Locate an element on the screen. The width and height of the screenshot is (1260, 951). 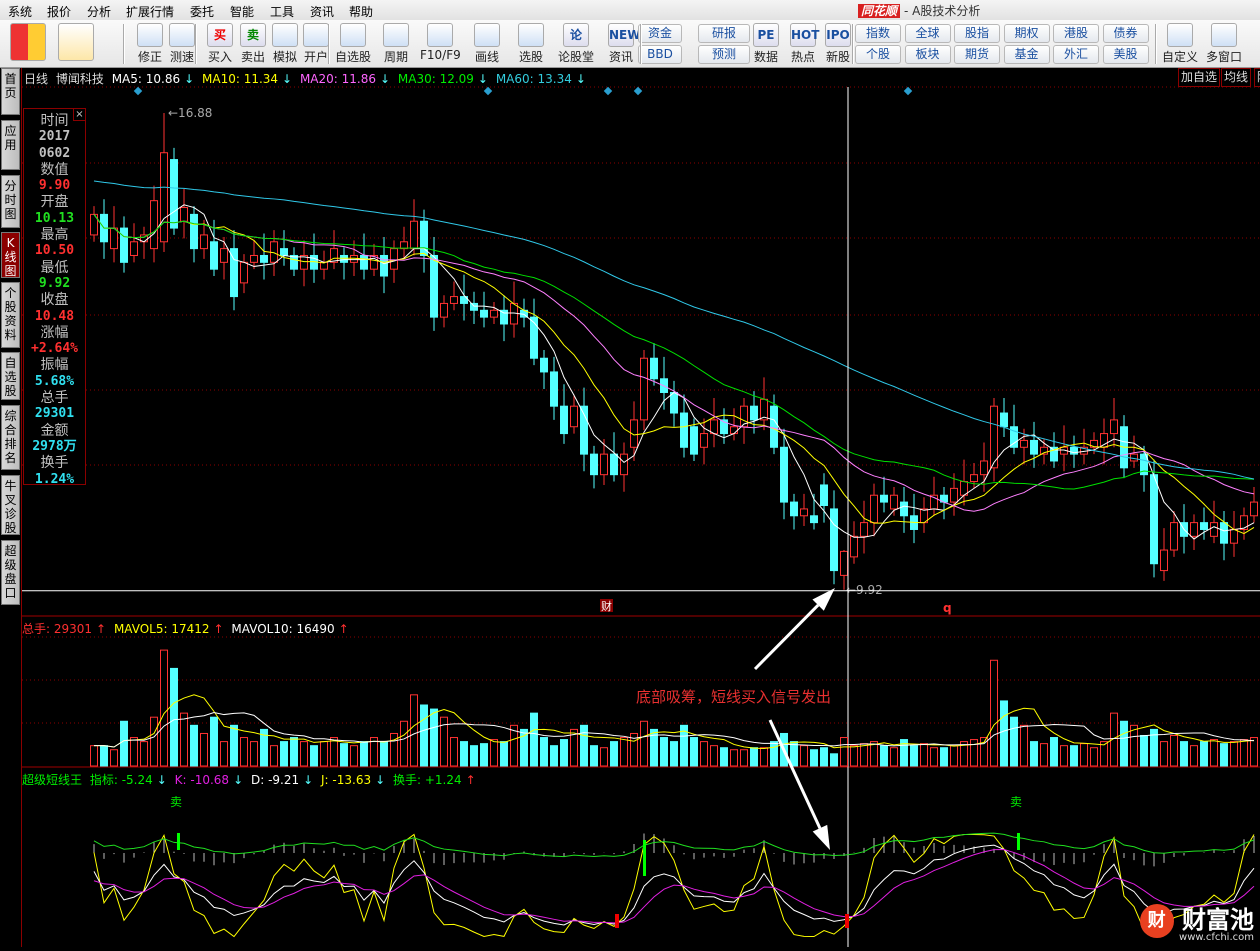
toolbar-button-12: 选股 is located at coordinates (531, 44).